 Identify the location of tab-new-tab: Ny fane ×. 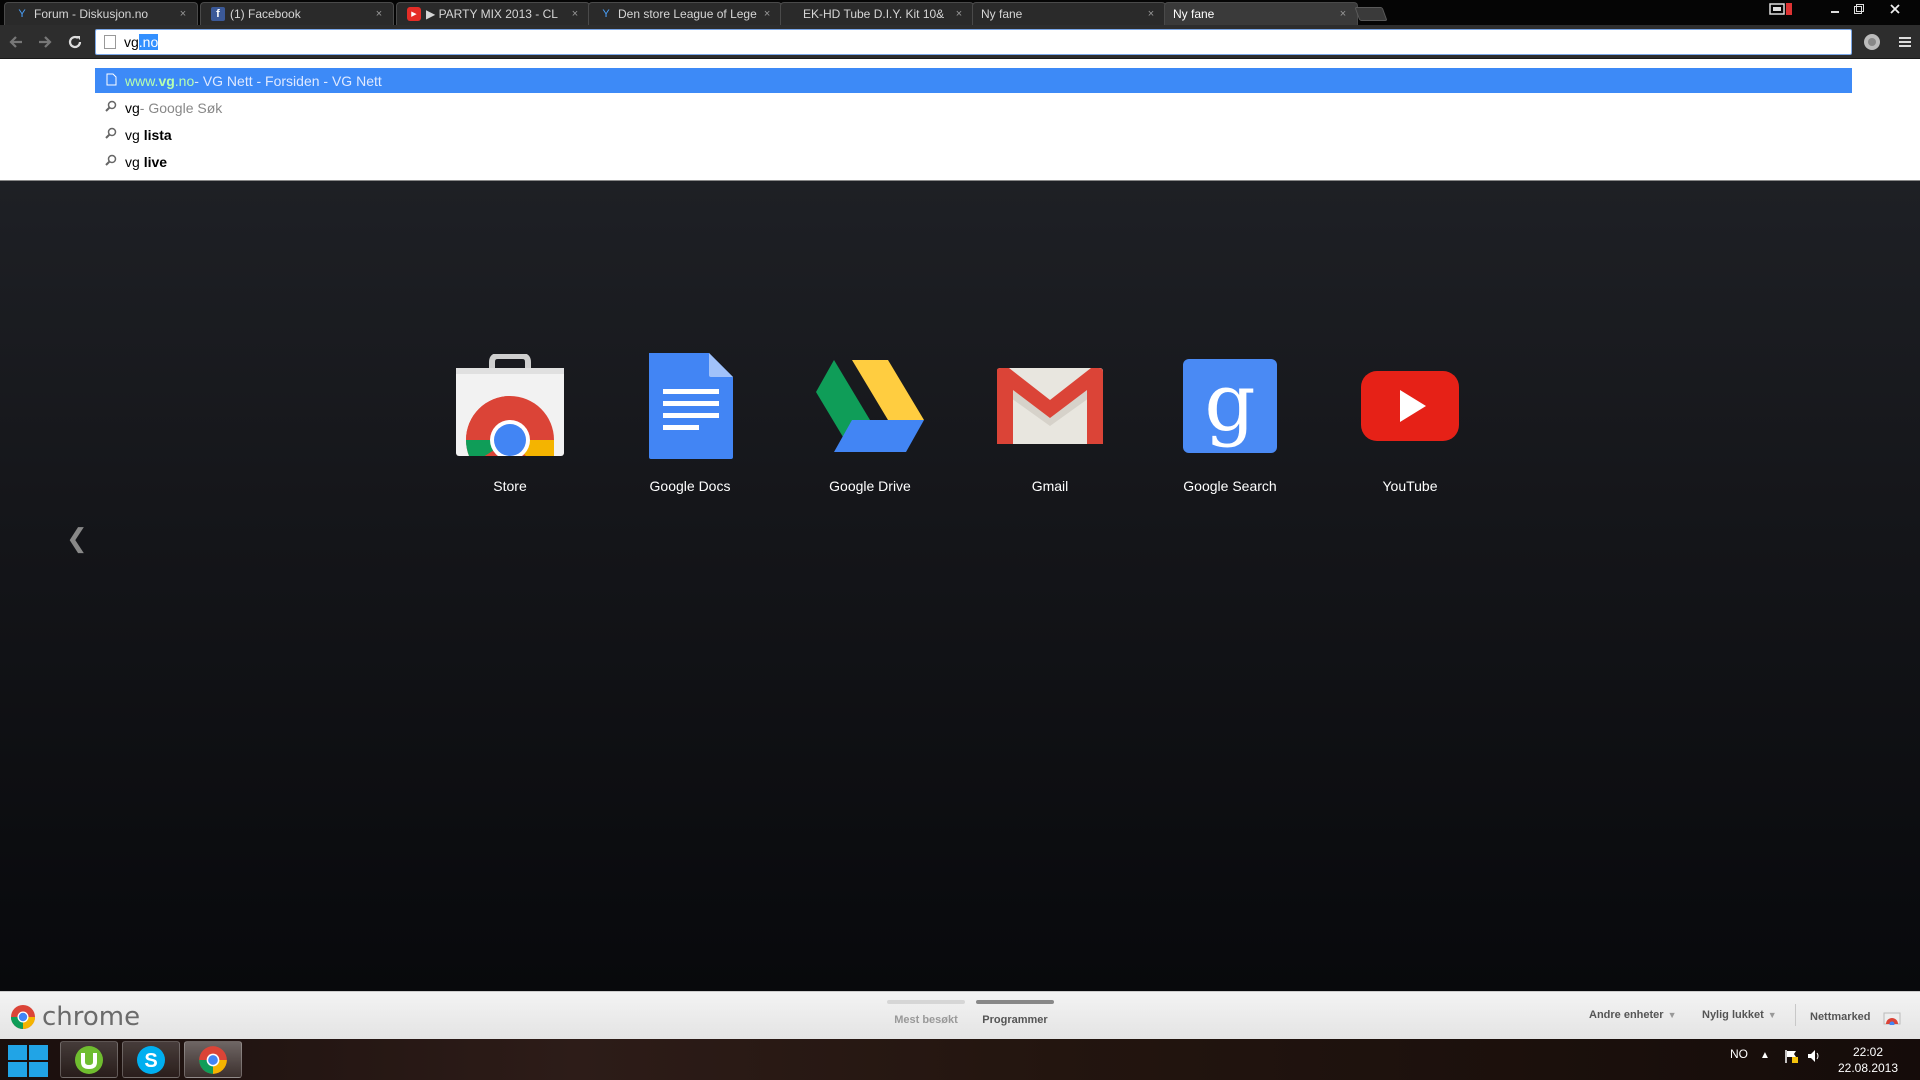
(1069, 13).